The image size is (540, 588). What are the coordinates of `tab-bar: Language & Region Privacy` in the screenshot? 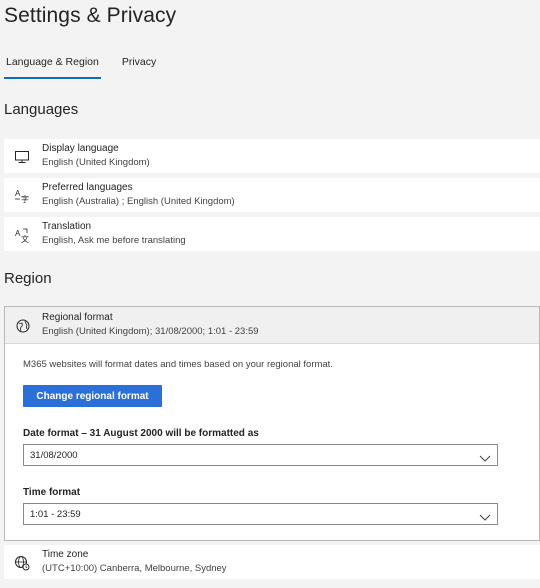 It's located at (80, 65).